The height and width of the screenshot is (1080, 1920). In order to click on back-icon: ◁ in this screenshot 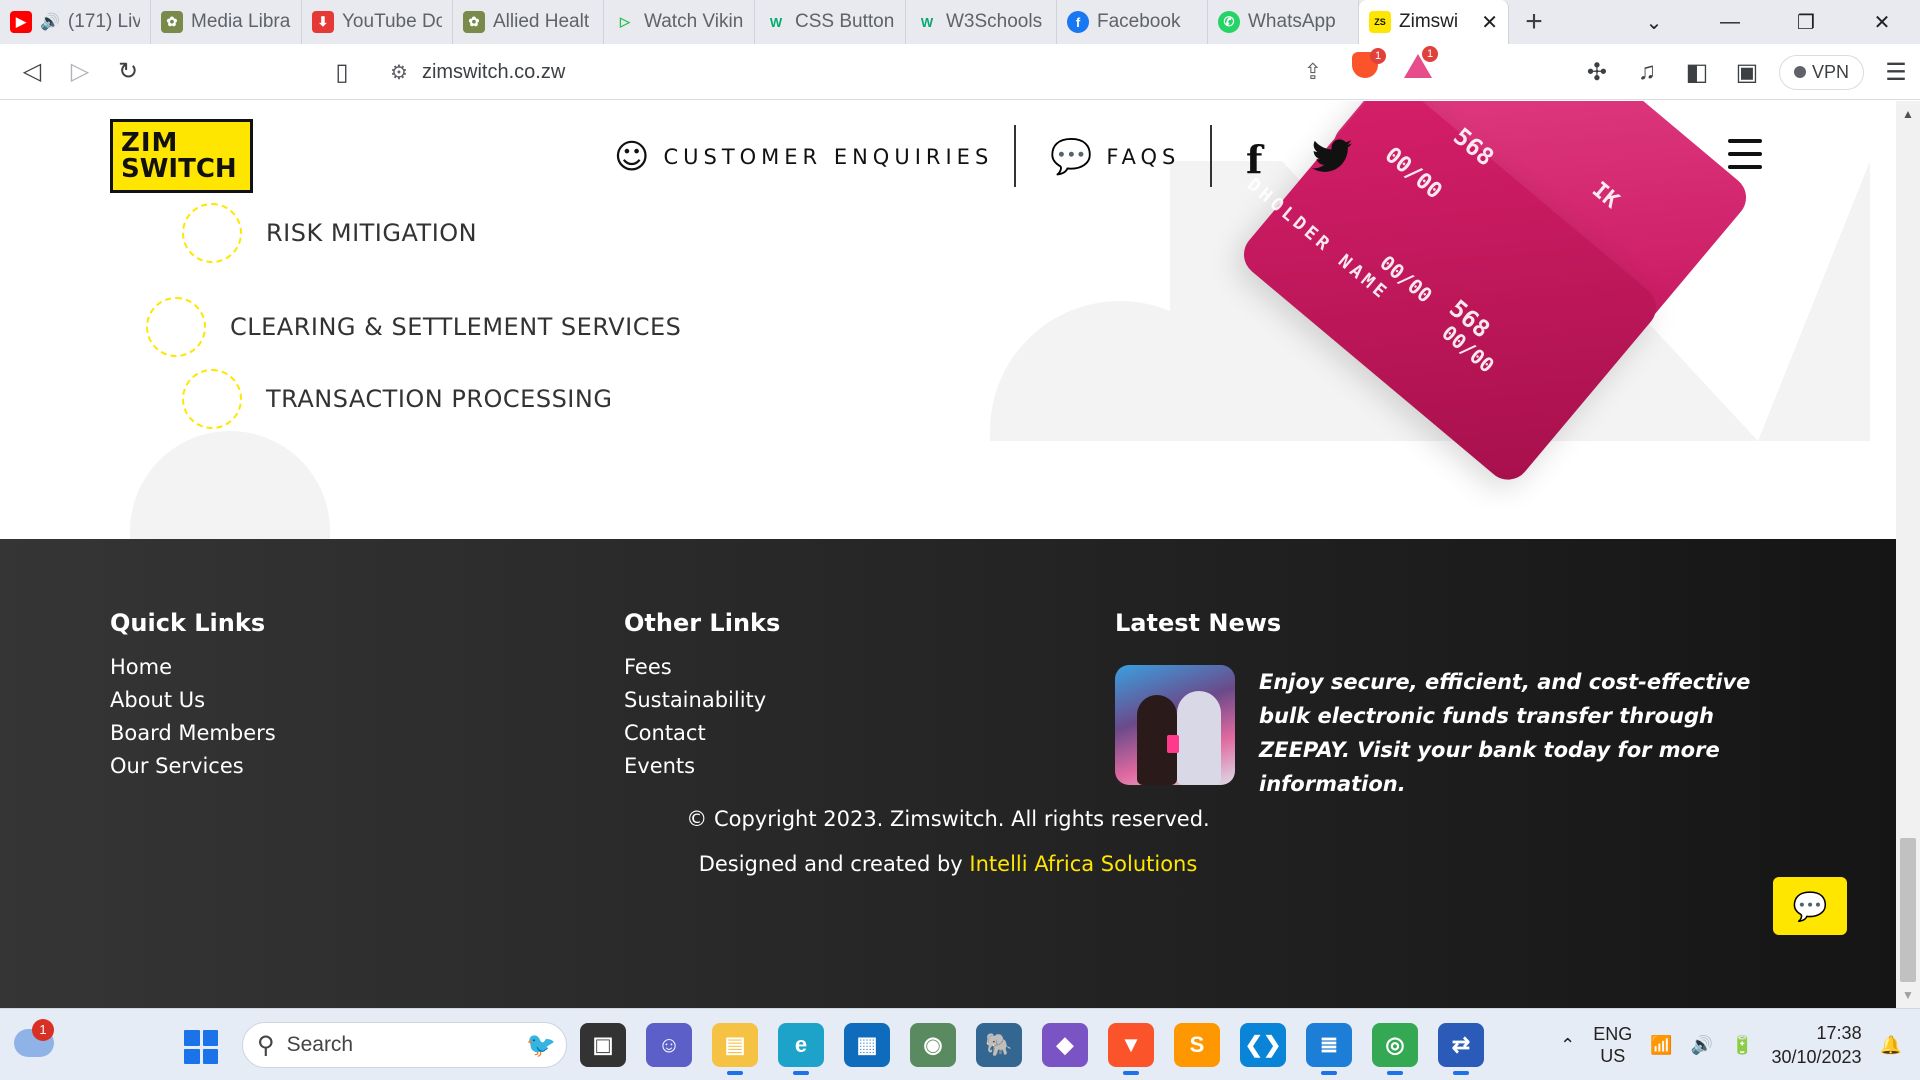, I will do `click(32, 72)`.